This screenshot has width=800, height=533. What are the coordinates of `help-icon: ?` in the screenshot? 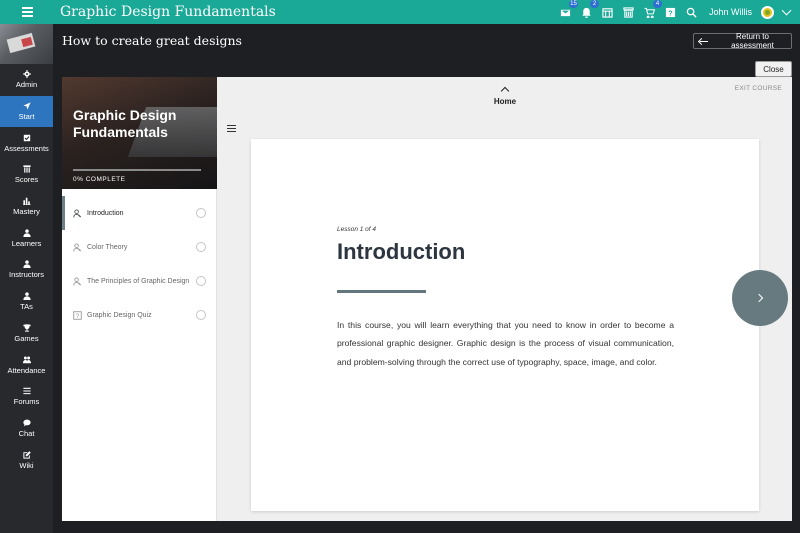 It's located at (671, 12).